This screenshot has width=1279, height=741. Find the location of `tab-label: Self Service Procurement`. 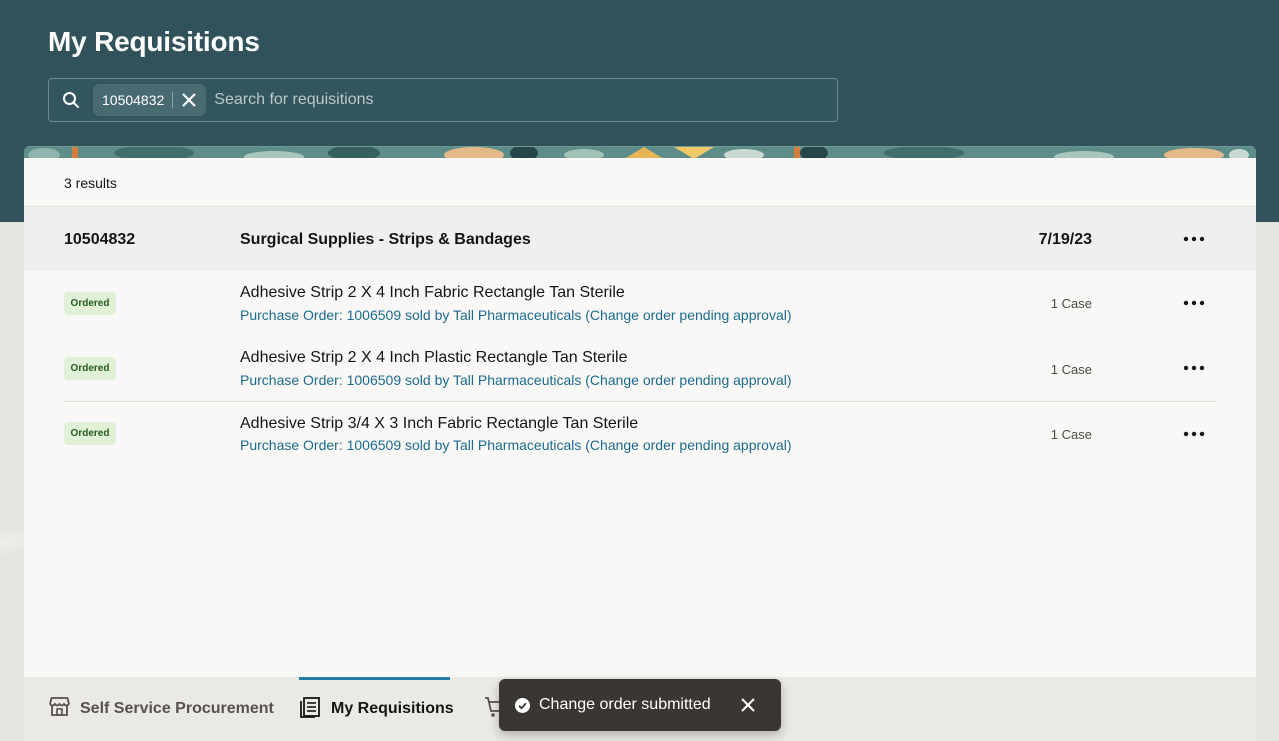

tab-label: Self Service Procurement is located at coordinates (177, 708).